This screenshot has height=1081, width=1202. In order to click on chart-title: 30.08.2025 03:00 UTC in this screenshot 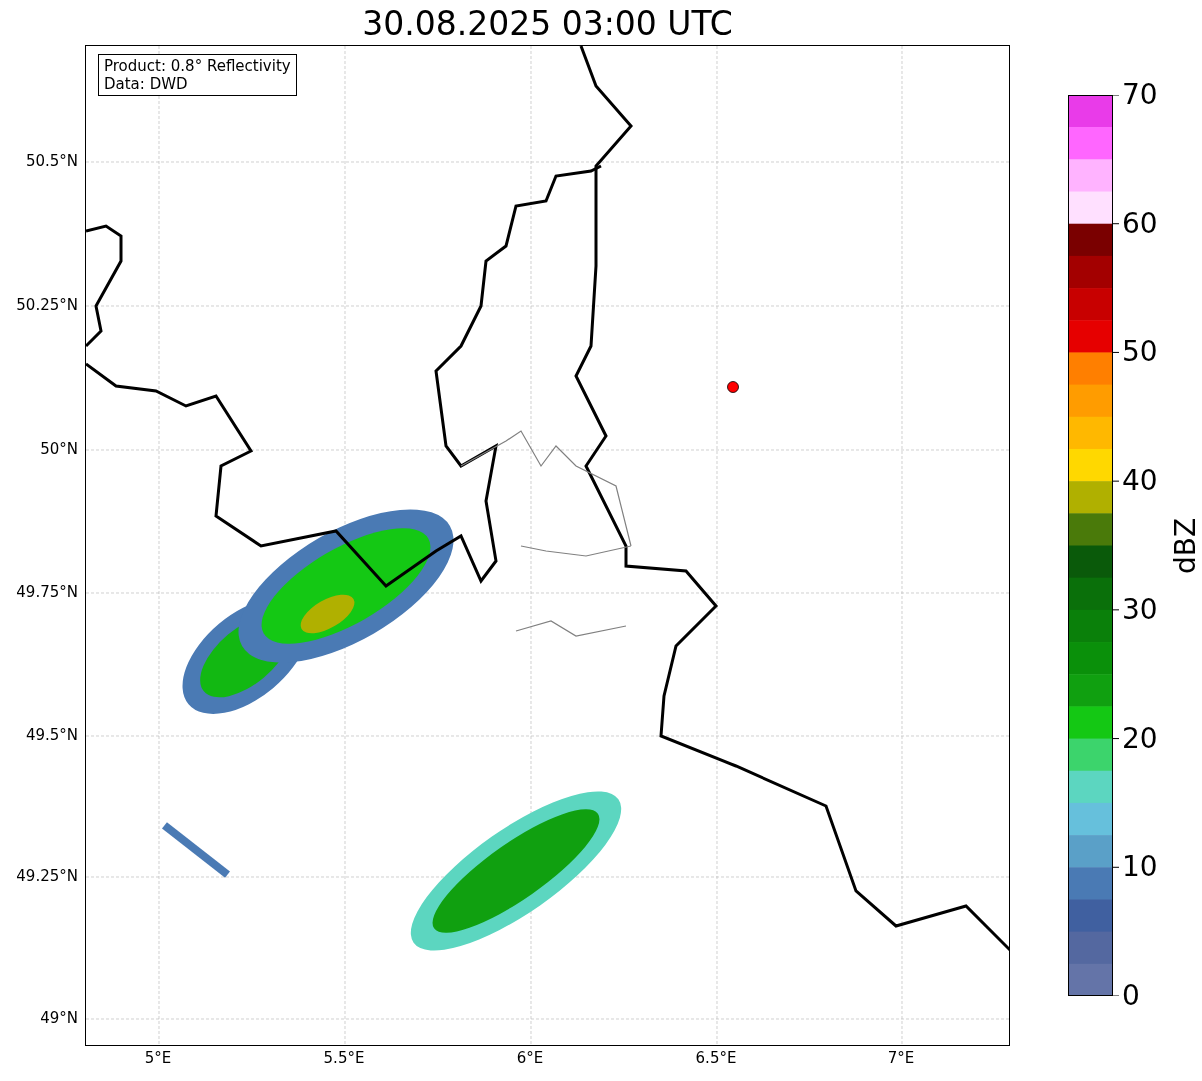, I will do `click(547, 24)`.